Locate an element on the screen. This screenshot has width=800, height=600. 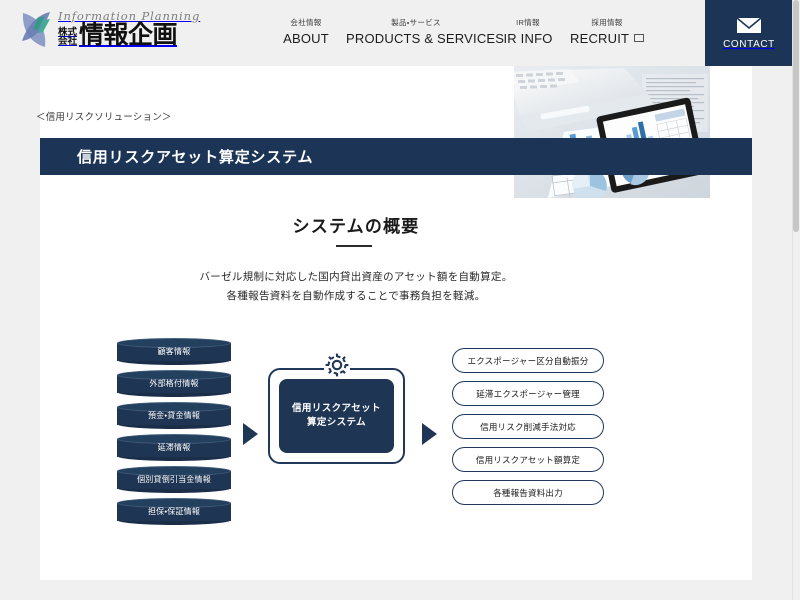
system-box-line1: 信用リスクアセット is located at coordinates (336, 408).